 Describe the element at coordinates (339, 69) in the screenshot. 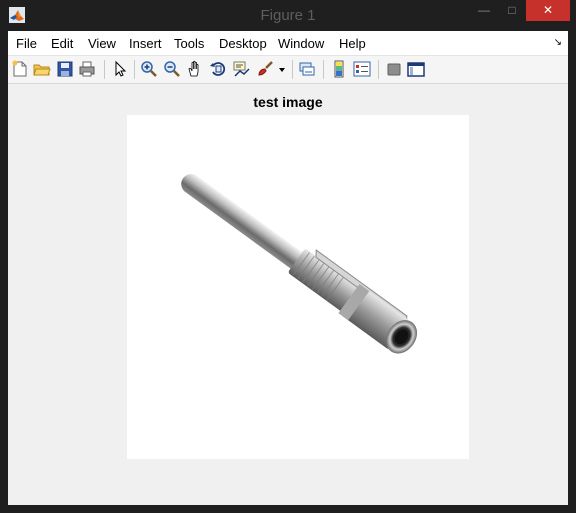

I see `insert-colorbar-icon` at that location.